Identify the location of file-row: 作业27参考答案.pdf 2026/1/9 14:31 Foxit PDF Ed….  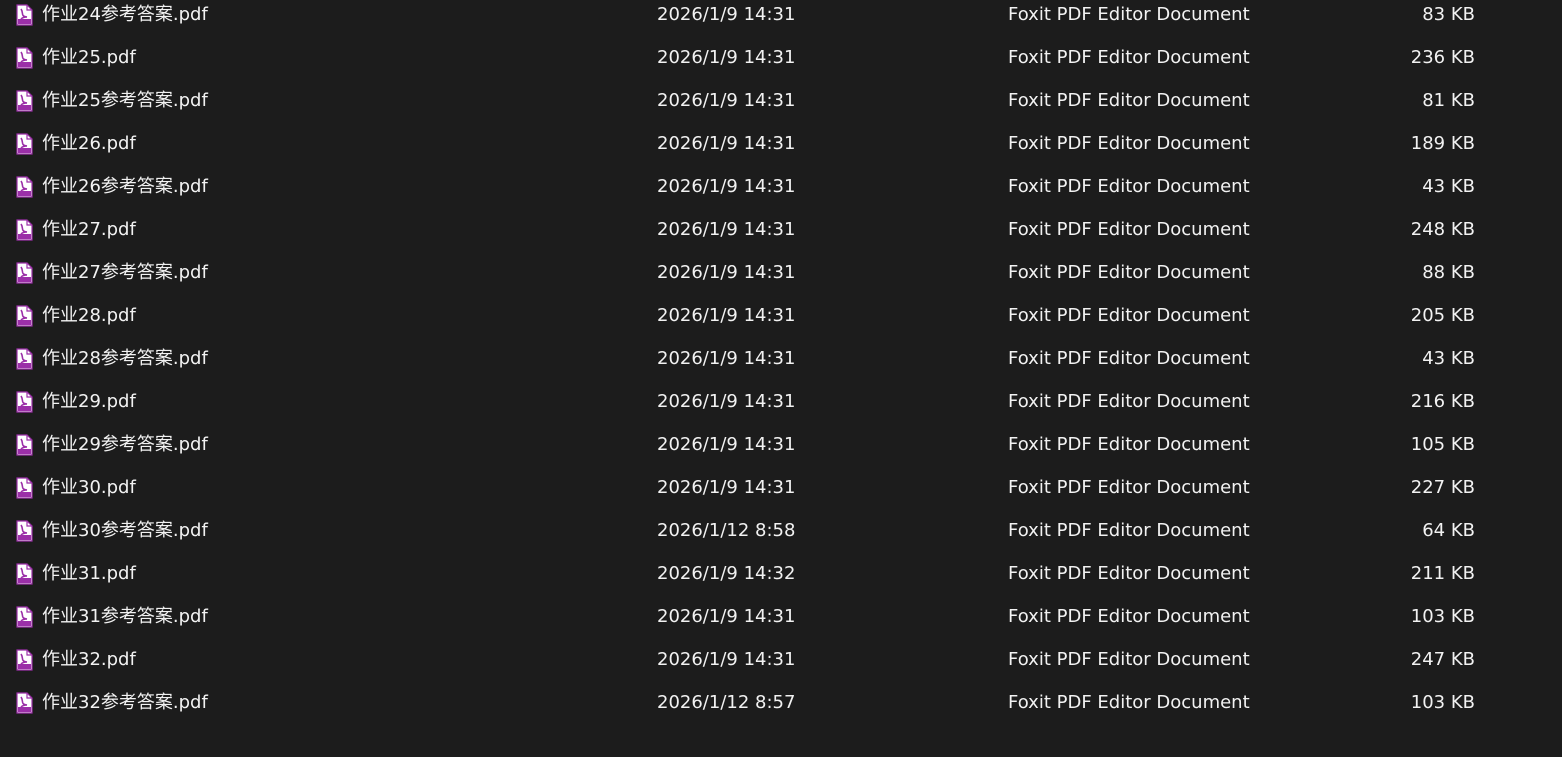
(781, 272).